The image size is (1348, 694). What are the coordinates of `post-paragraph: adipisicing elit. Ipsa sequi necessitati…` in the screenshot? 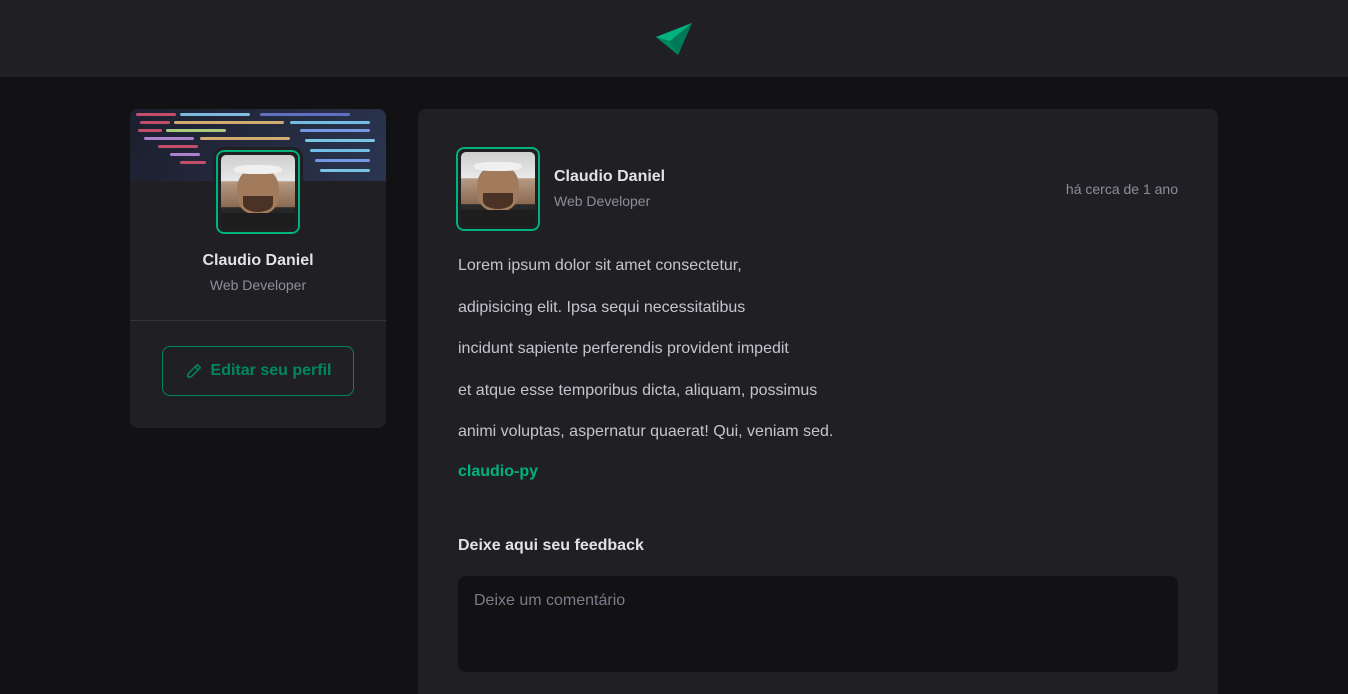 It's located at (602, 307).